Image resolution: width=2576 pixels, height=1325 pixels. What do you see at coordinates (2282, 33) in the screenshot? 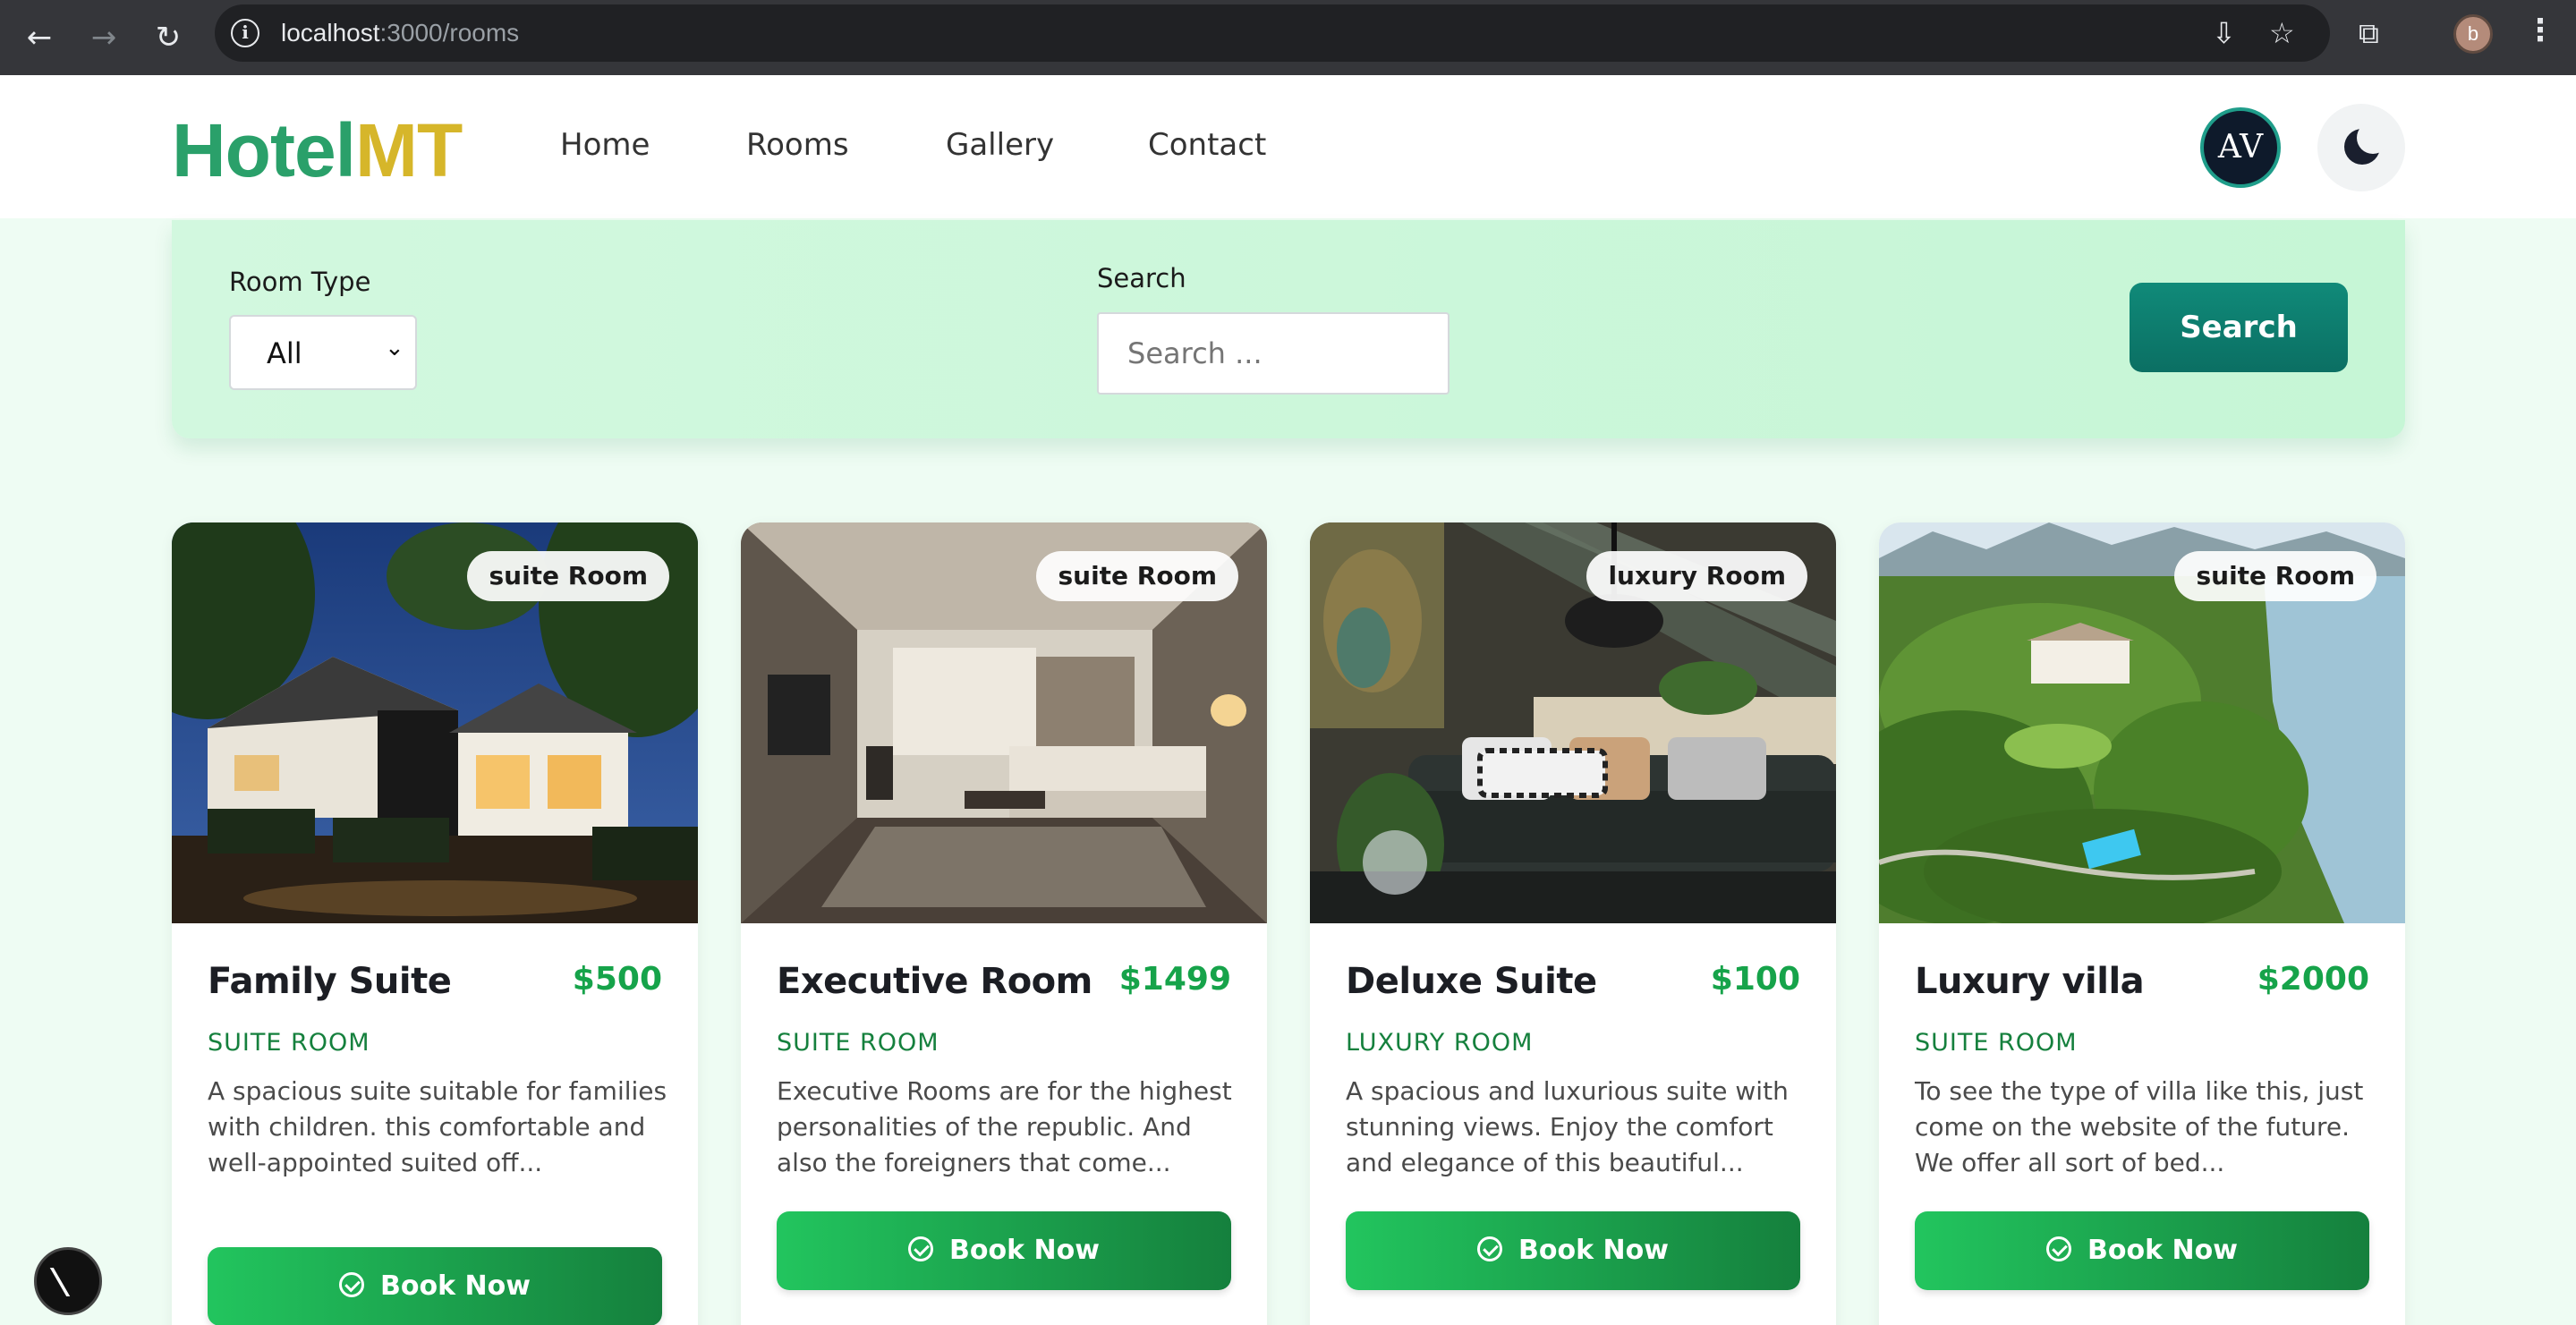
I see `bookmark-star-icon: ☆` at bounding box center [2282, 33].